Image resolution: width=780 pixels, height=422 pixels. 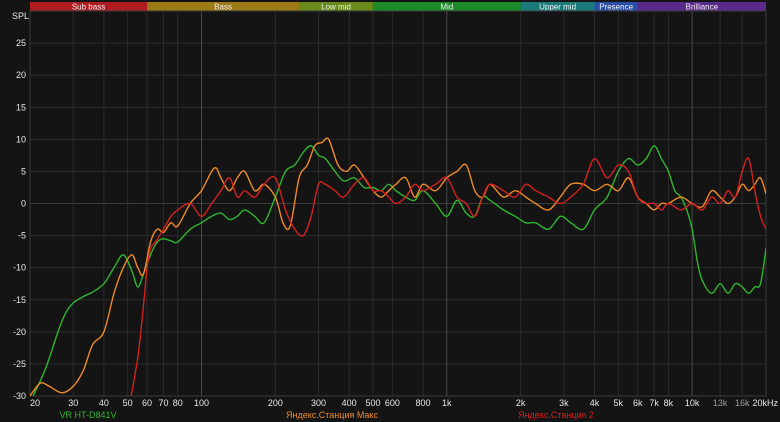 I want to click on x-tick-label: 40, so click(x=104, y=403).